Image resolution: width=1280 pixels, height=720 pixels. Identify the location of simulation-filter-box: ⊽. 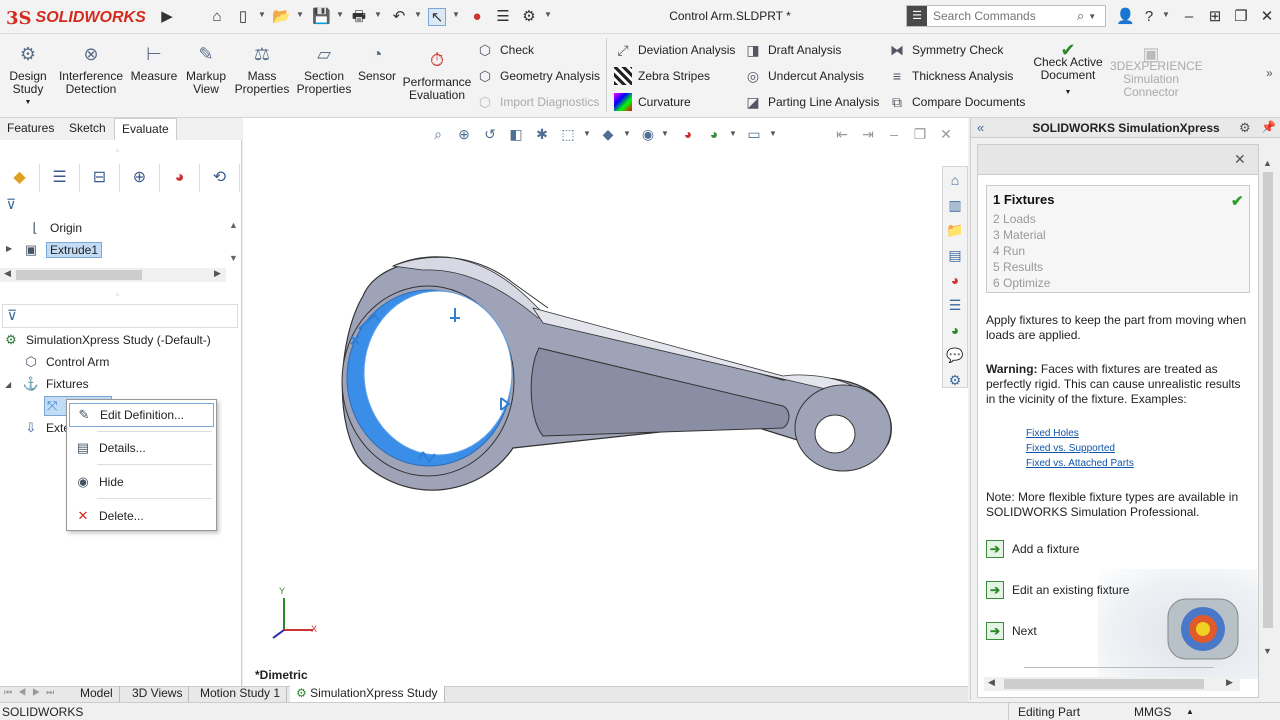
(120, 316).